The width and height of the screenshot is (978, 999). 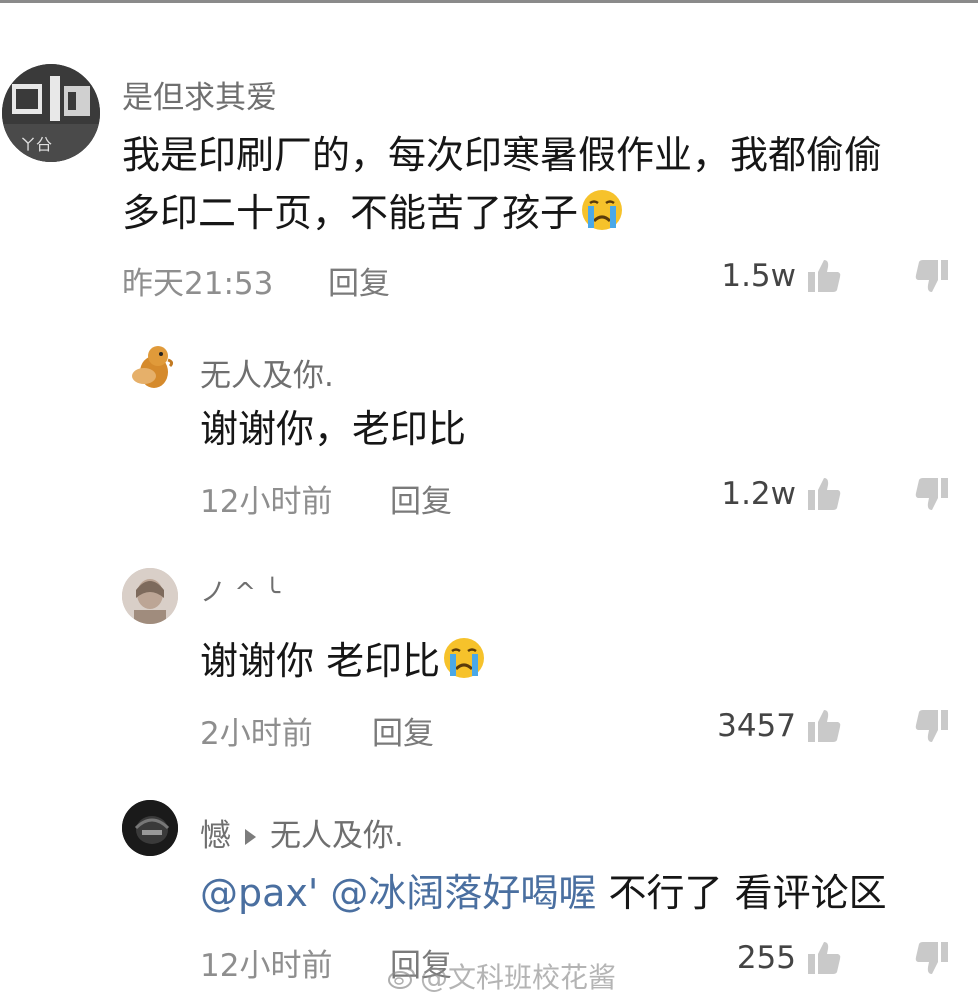 What do you see at coordinates (758, 494) in the screenshot?
I see `like-count: 1.2w` at bounding box center [758, 494].